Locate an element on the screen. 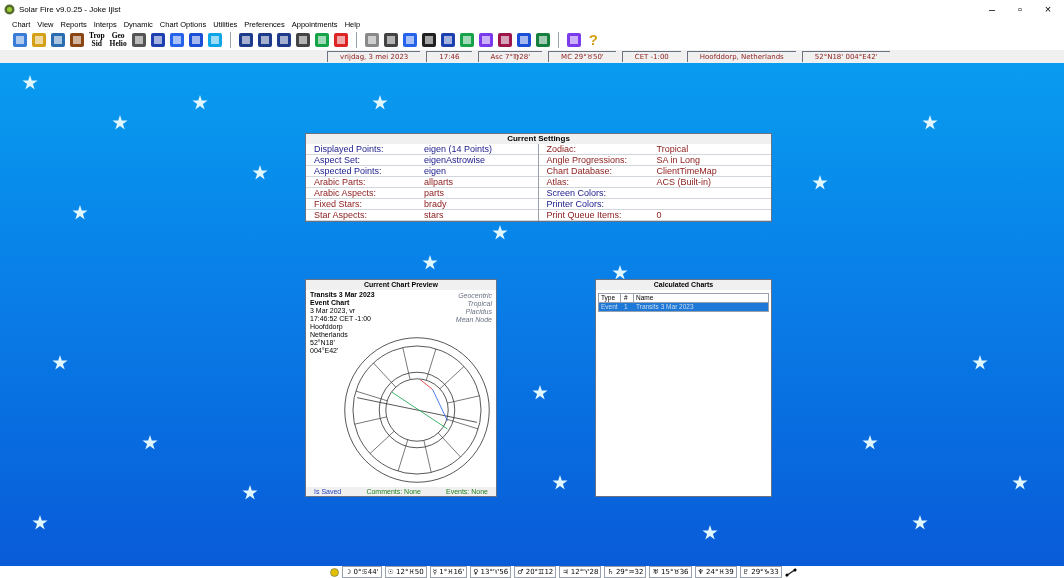 The image size is (1064, 578). setting-value: eigen (14 Points) is located at coordinates (458, 149).